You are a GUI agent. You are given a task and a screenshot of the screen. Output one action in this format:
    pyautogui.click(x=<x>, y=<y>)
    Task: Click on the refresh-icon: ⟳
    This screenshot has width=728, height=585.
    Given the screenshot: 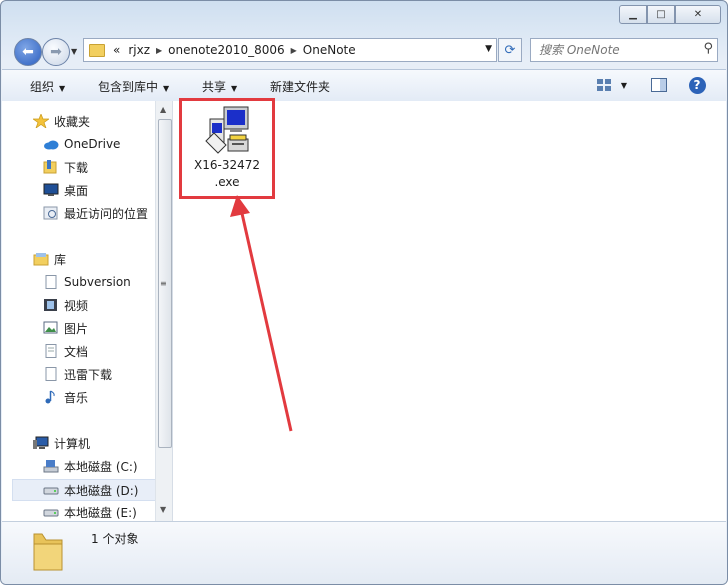 What is the action you would take?
    pyautogui.click(x=510, y=50)
    